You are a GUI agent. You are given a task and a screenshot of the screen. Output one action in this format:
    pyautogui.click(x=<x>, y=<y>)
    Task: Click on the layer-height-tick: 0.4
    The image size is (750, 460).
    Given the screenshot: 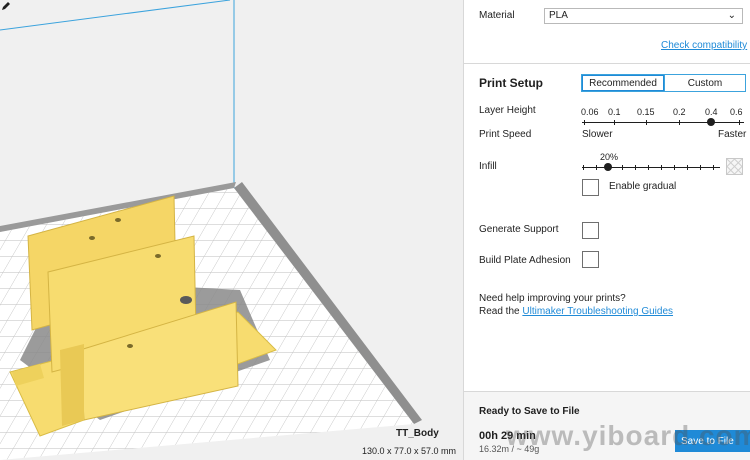 What is the action you would take?
    pyautogui.click(x=711, y=112)
    